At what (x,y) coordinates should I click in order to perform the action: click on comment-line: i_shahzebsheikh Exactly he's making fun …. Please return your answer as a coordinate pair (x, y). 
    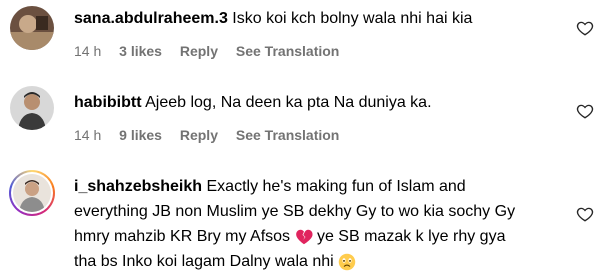
    Looking at the image, I should click on (324, 186).